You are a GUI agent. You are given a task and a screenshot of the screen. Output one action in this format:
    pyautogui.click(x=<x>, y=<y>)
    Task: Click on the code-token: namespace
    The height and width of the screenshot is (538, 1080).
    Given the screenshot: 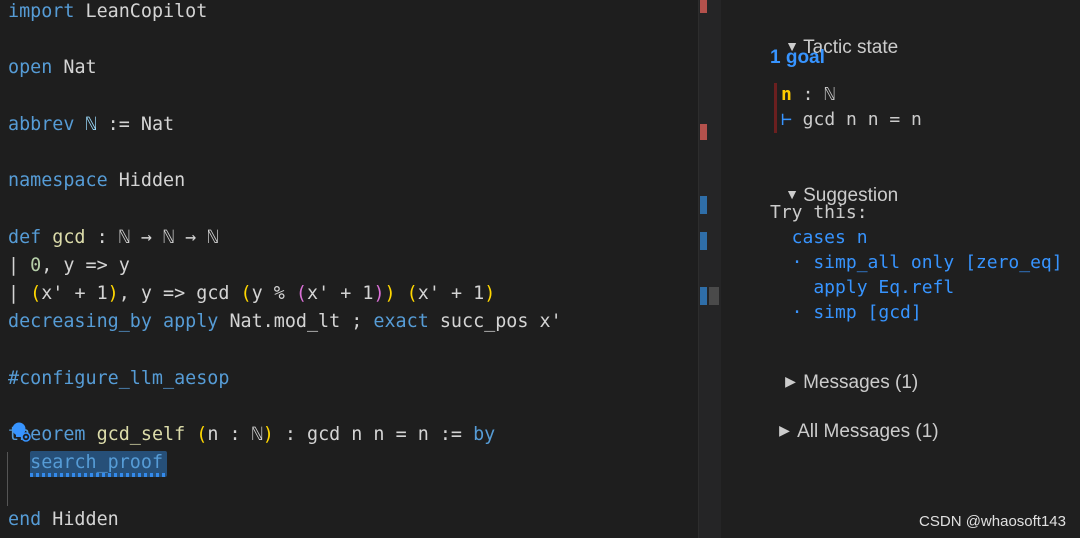 What is the action you would take?
    pyautogui.click(x=58, y=181)
    